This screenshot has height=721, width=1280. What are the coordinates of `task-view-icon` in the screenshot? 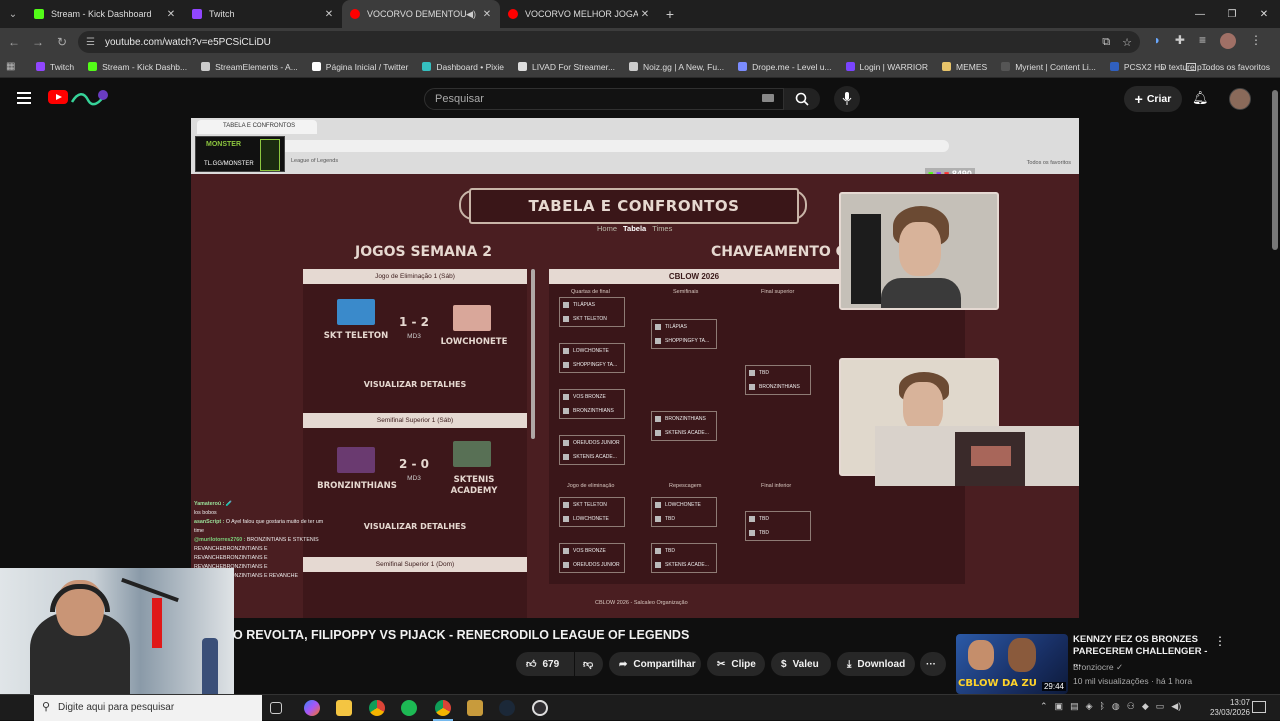 It's located at (276, 708).